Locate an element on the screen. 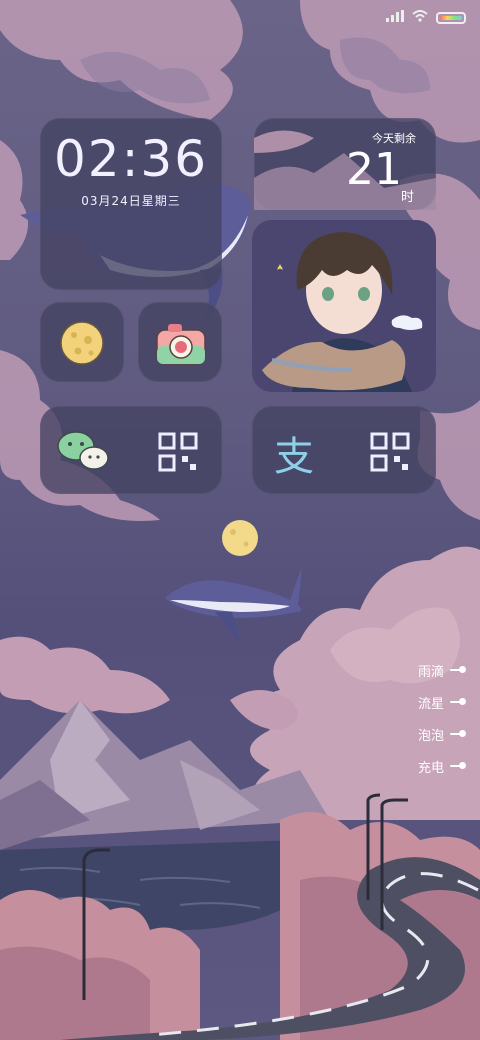 This screenshot has height=1040, width=480. avatar-widget is located at coordinates (344, 306).